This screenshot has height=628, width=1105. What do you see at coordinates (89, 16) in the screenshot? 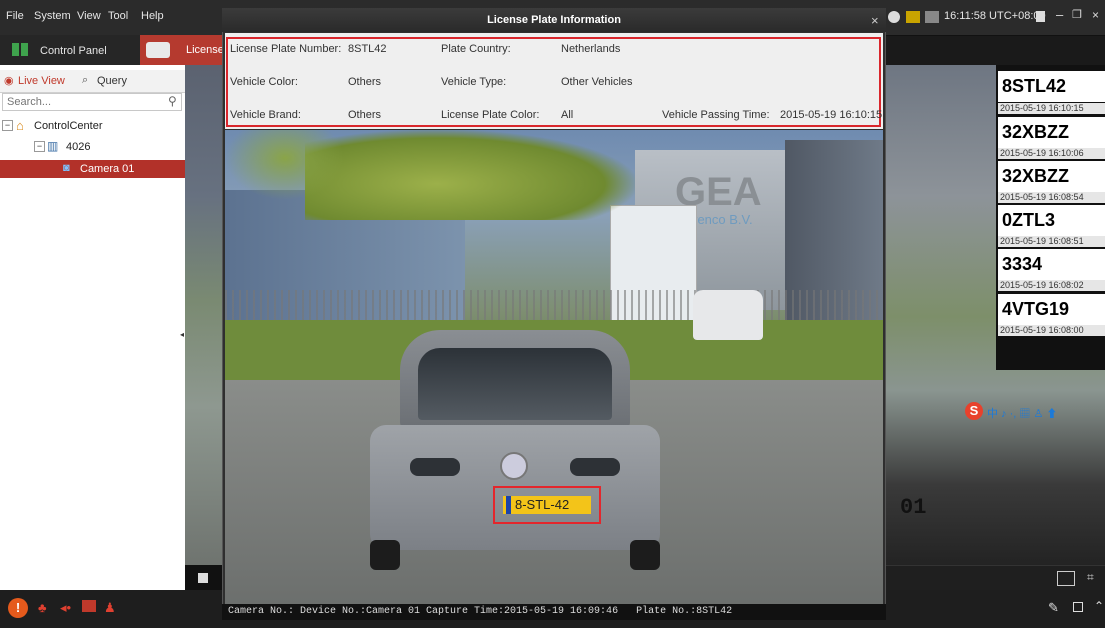
I see `menu-view: View` at bounding box center [89, 16].